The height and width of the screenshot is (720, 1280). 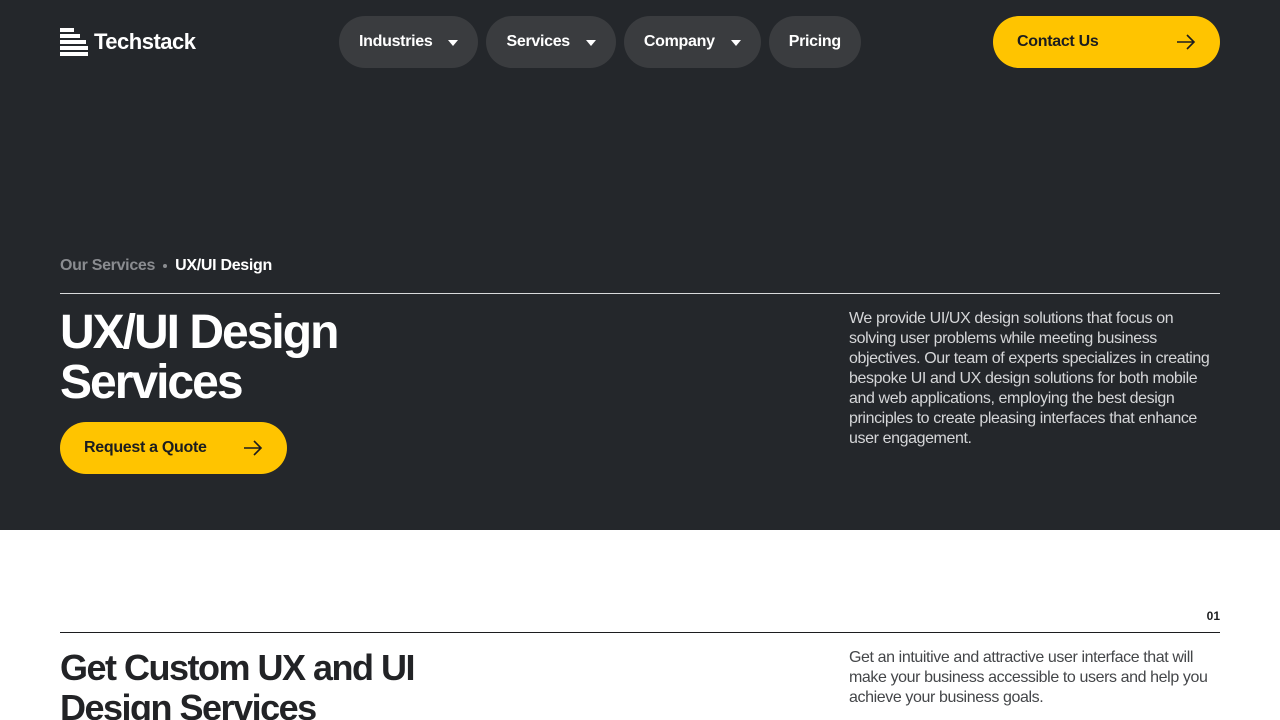 What do you see at coordinates (1213, 616) in the screenshot?
I see `section-number: 01` at bounding box center [1213, 616].